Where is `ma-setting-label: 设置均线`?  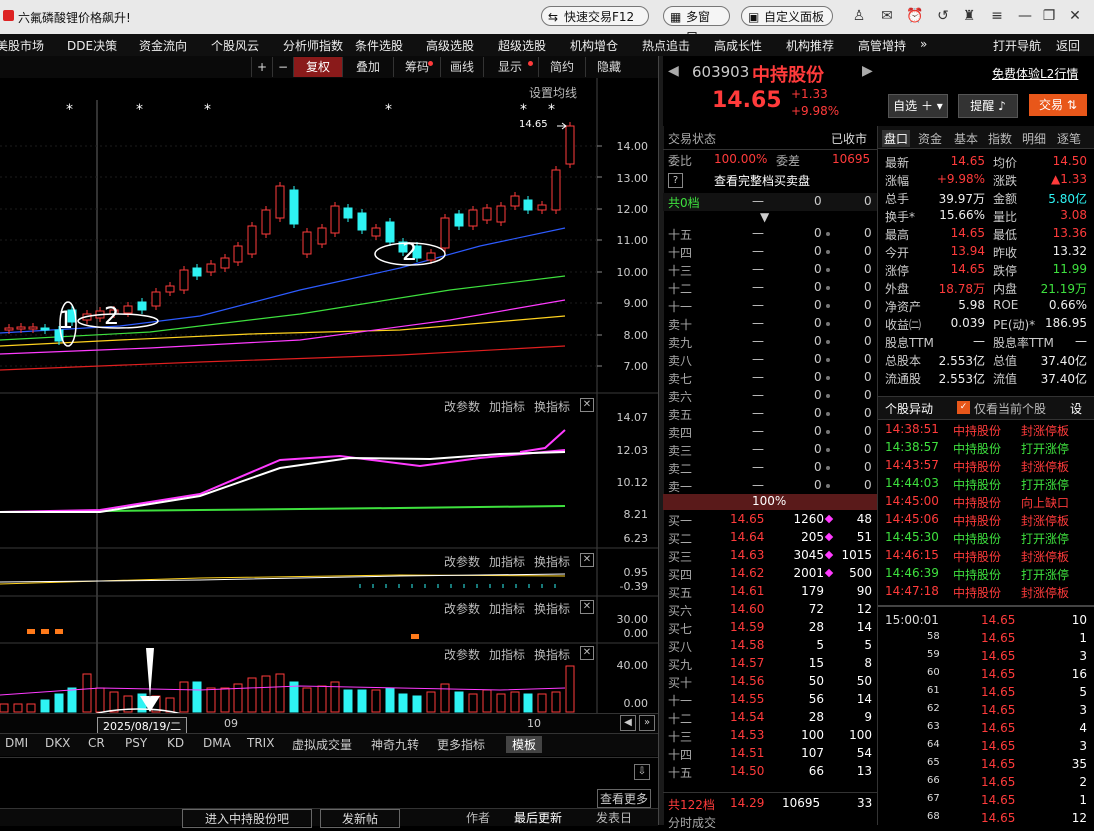
ma-setting-label: 设置均线 is located at coordinates (553, 92).